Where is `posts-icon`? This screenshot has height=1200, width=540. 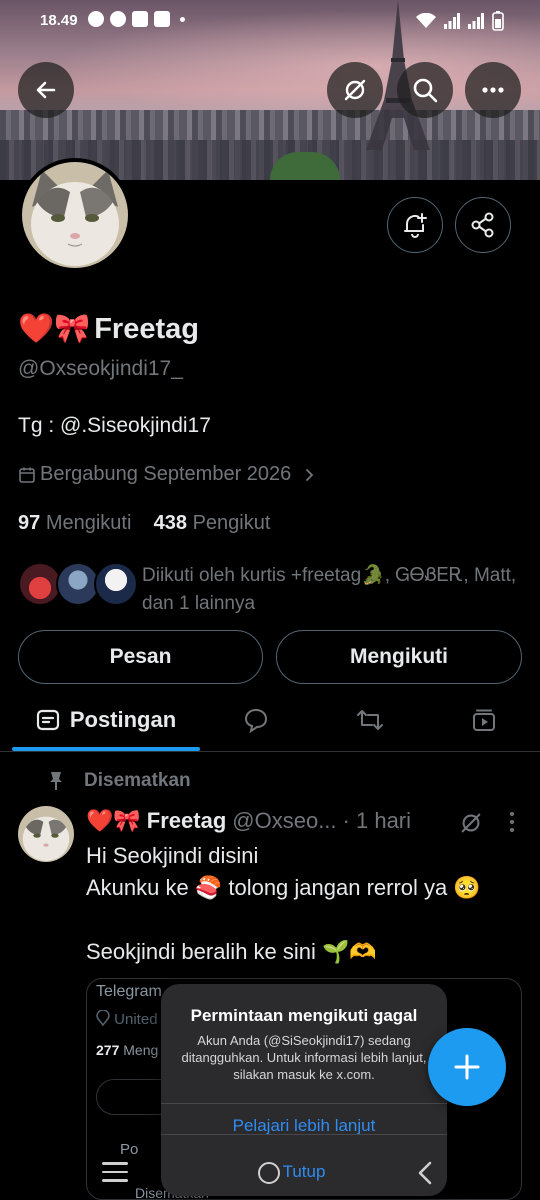
posts-icon is located at coordinates (47, 720).